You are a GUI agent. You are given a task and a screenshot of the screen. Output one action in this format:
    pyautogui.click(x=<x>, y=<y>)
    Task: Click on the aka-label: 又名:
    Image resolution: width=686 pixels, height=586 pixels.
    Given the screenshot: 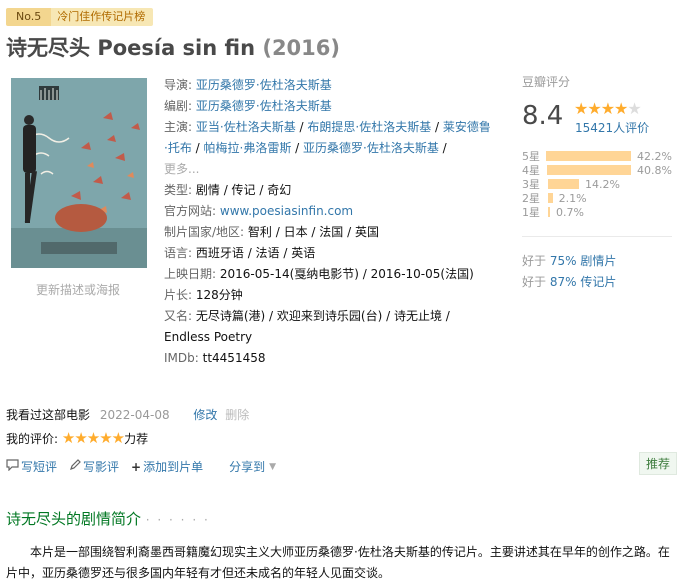 What is the action you would take?
    pyautogui.click(x=178, y=316)
    